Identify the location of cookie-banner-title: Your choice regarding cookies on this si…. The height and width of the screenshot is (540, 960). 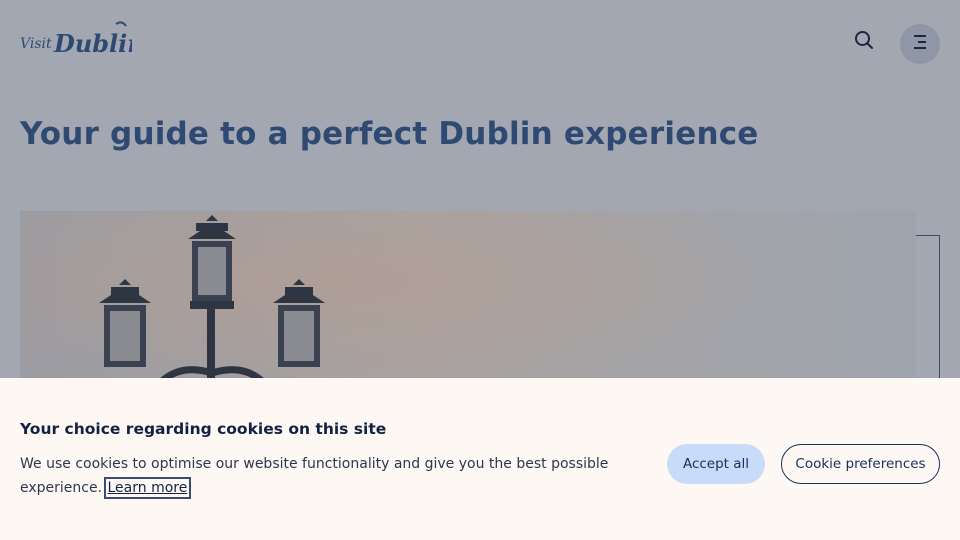
(203, 429).